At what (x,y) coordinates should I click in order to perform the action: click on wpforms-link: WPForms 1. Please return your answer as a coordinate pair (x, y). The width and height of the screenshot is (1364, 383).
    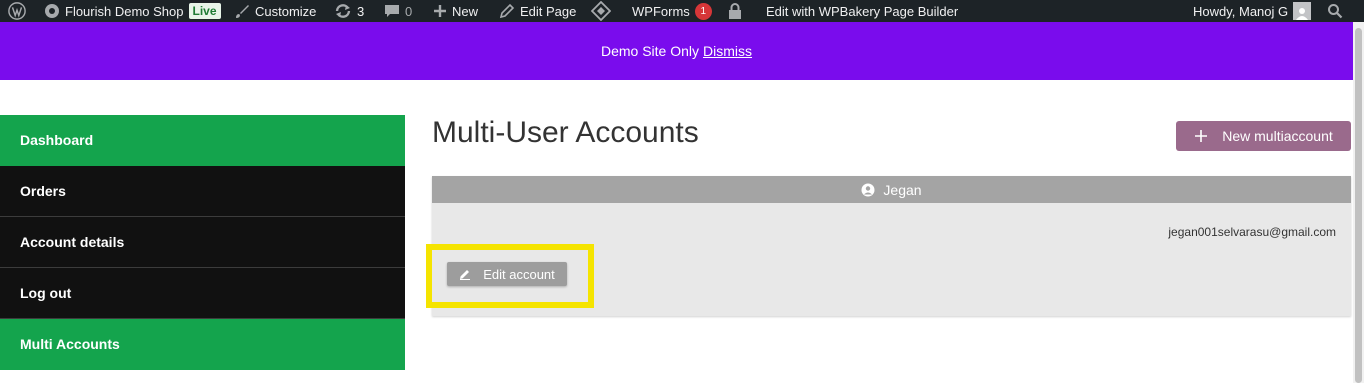
    Looking at the image, I should click on (651, 11).